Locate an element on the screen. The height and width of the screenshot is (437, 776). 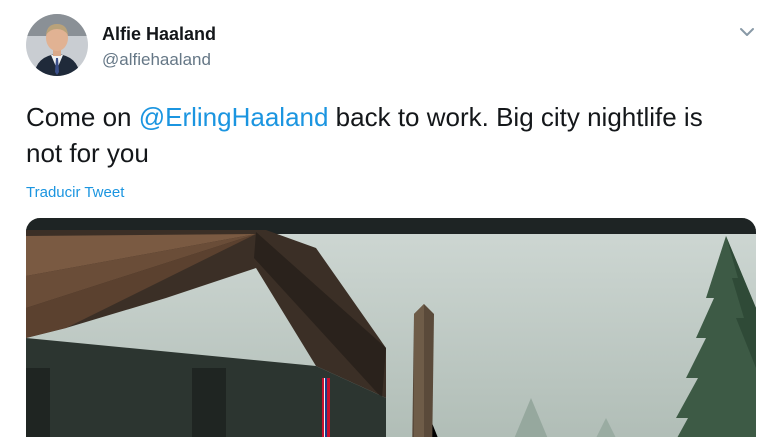
avatar is located at coordinates (57, 45).